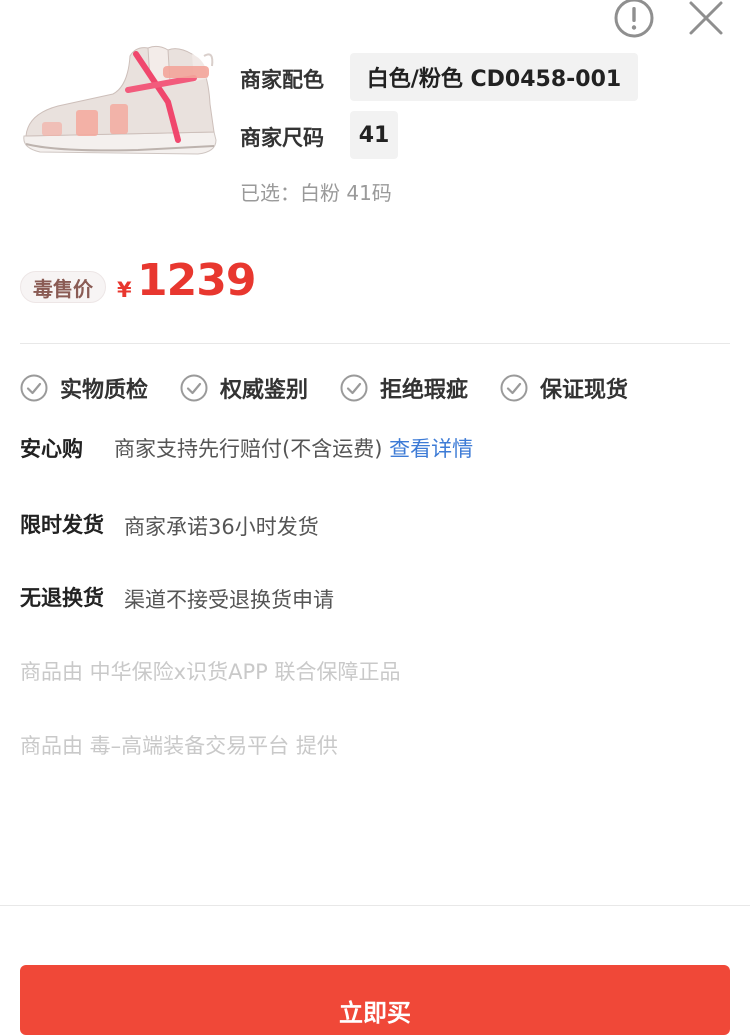 The height and width of the screenshot is (1035, 750). Describe the element at coordinates (196, 280) in the screenshot. I see `price-value: 1239` at that location.